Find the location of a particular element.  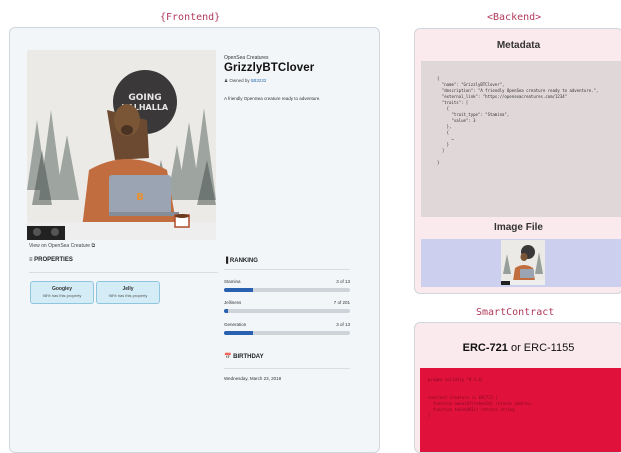

view-on-opensea-link: View on OpenSea Creature ⧉ is located at coordinates (62, 246).